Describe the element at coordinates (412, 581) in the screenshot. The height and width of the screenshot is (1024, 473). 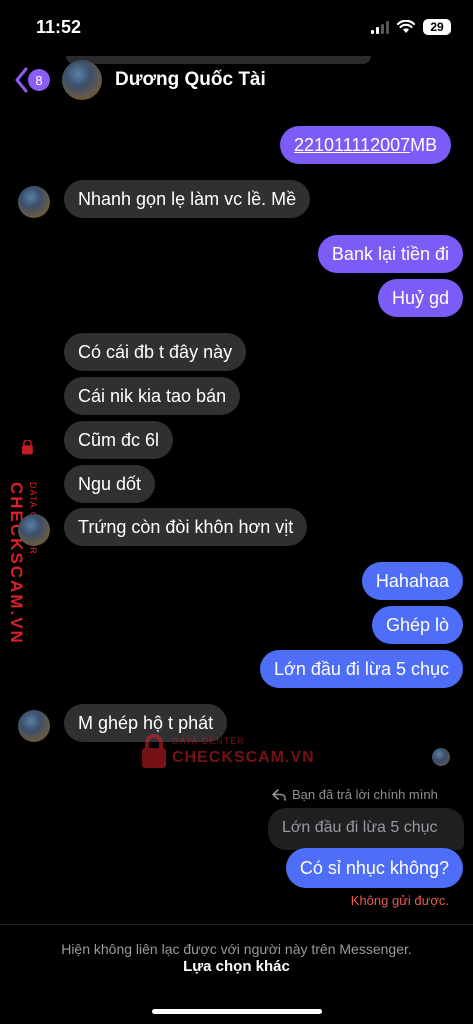
I see `message-outgoing: Hahahaa` at that location.